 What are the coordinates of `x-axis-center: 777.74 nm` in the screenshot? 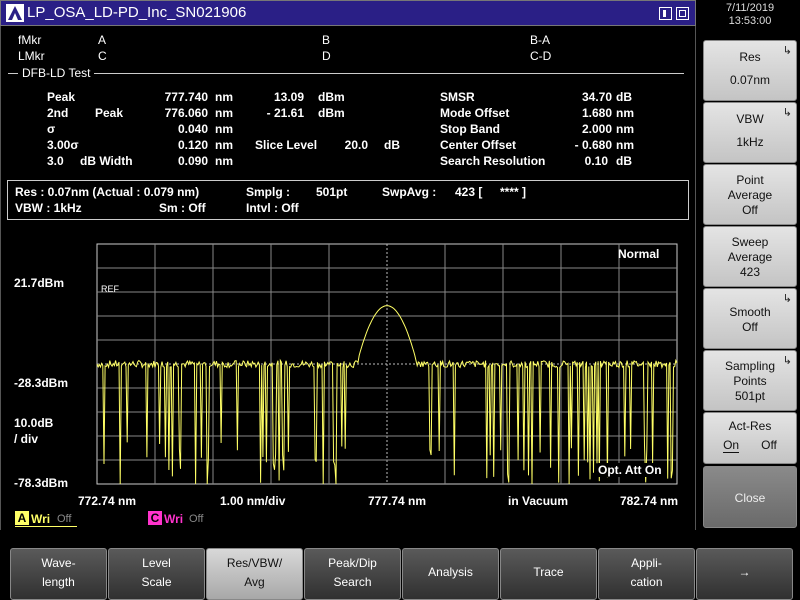 It's located at (397, 501).